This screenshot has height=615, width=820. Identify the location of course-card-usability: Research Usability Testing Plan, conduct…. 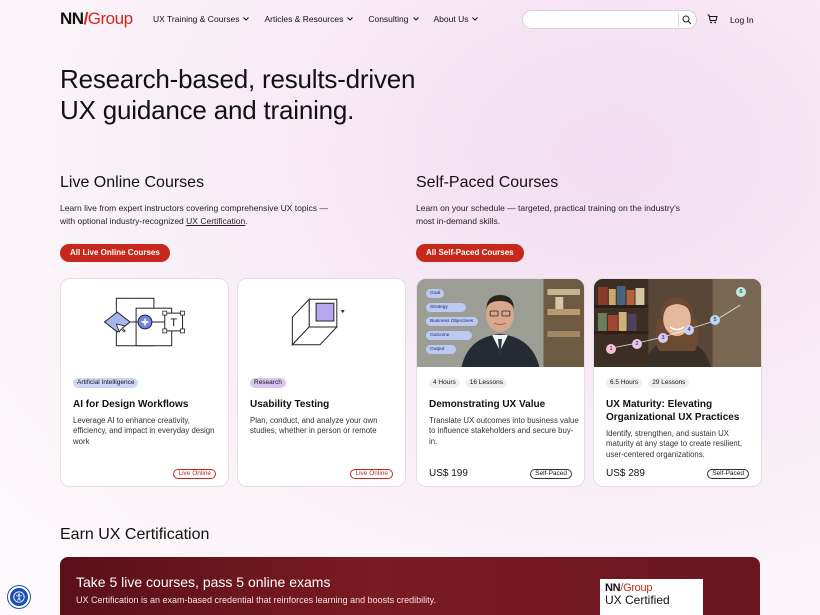
(321, 382).